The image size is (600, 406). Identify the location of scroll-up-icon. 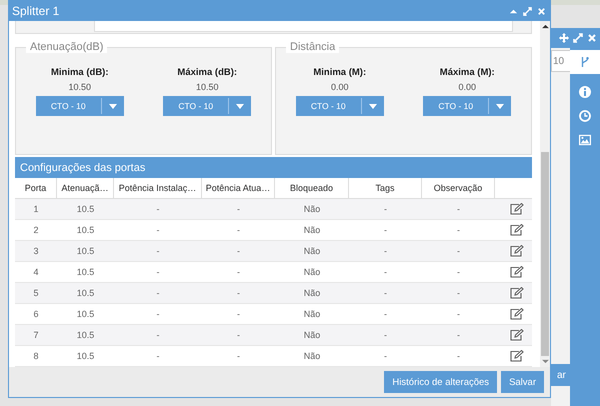
(545, 26).